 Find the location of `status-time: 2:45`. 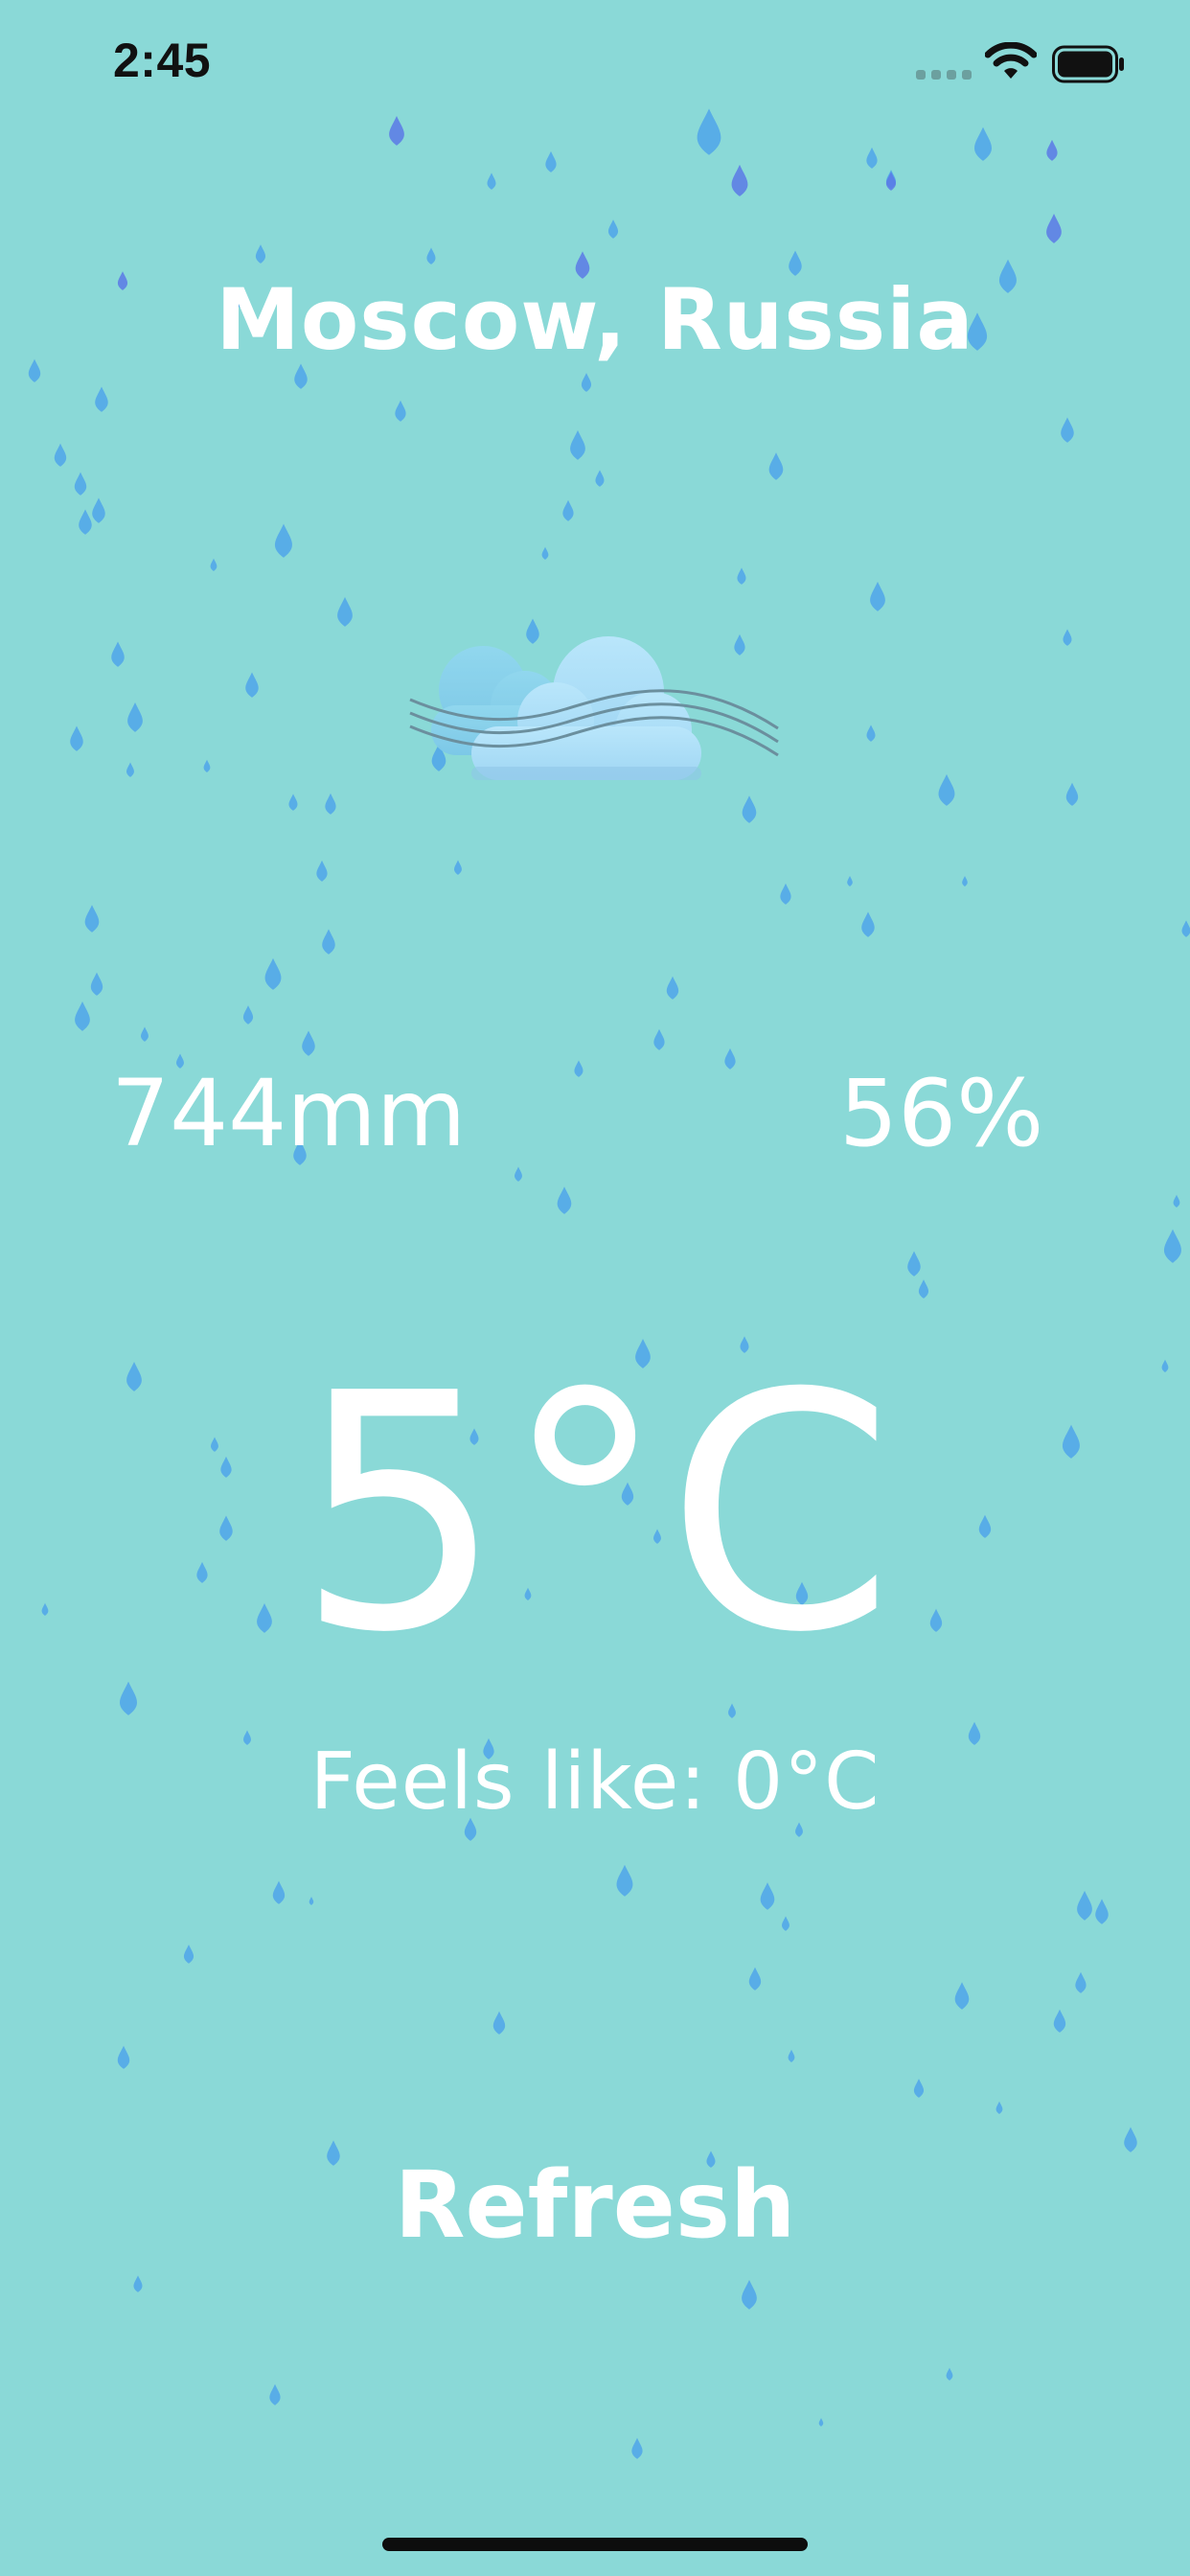

status-time: 2:45 is located at coordinates (163, 60).